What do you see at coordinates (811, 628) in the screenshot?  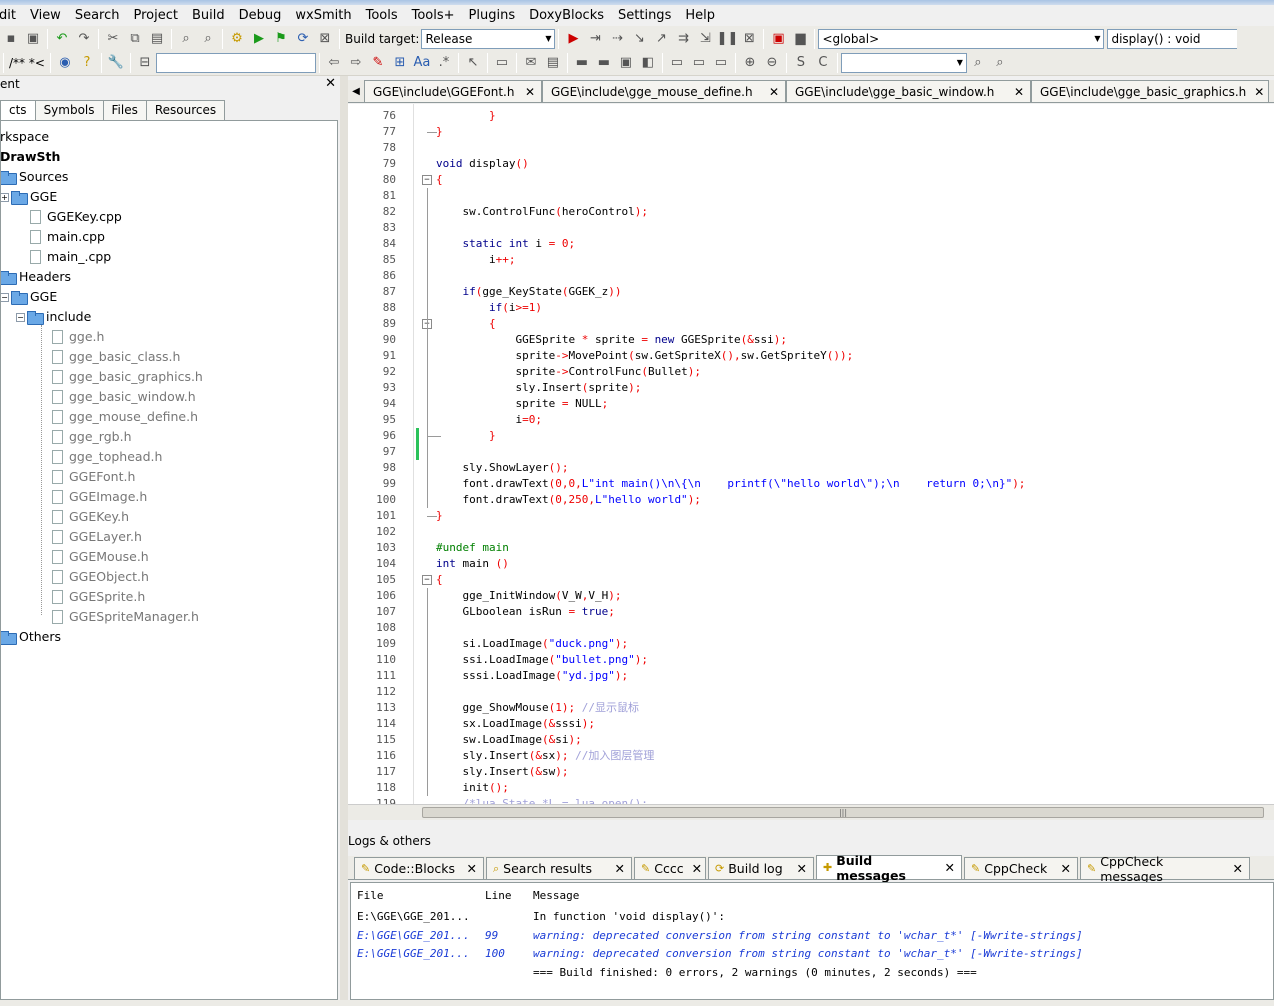 I see `code-line: 108` at bounding box center [811, 628].